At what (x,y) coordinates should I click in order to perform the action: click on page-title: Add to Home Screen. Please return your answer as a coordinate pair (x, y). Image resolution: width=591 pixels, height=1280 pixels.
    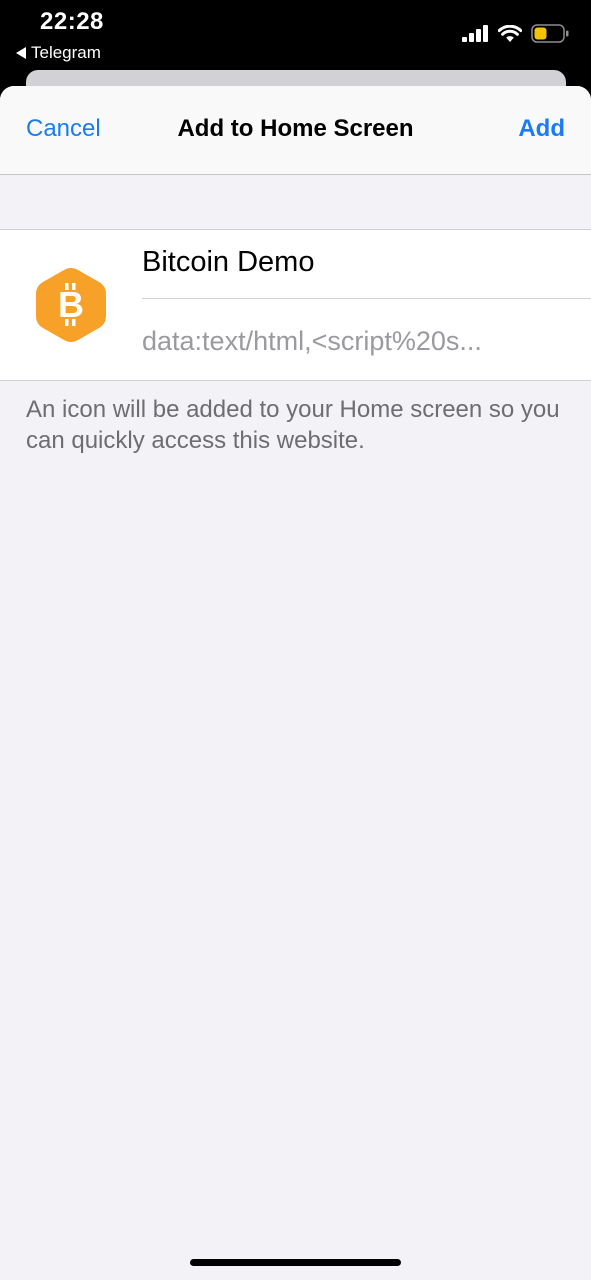
    Looking at the image, I should click on (295, 128).